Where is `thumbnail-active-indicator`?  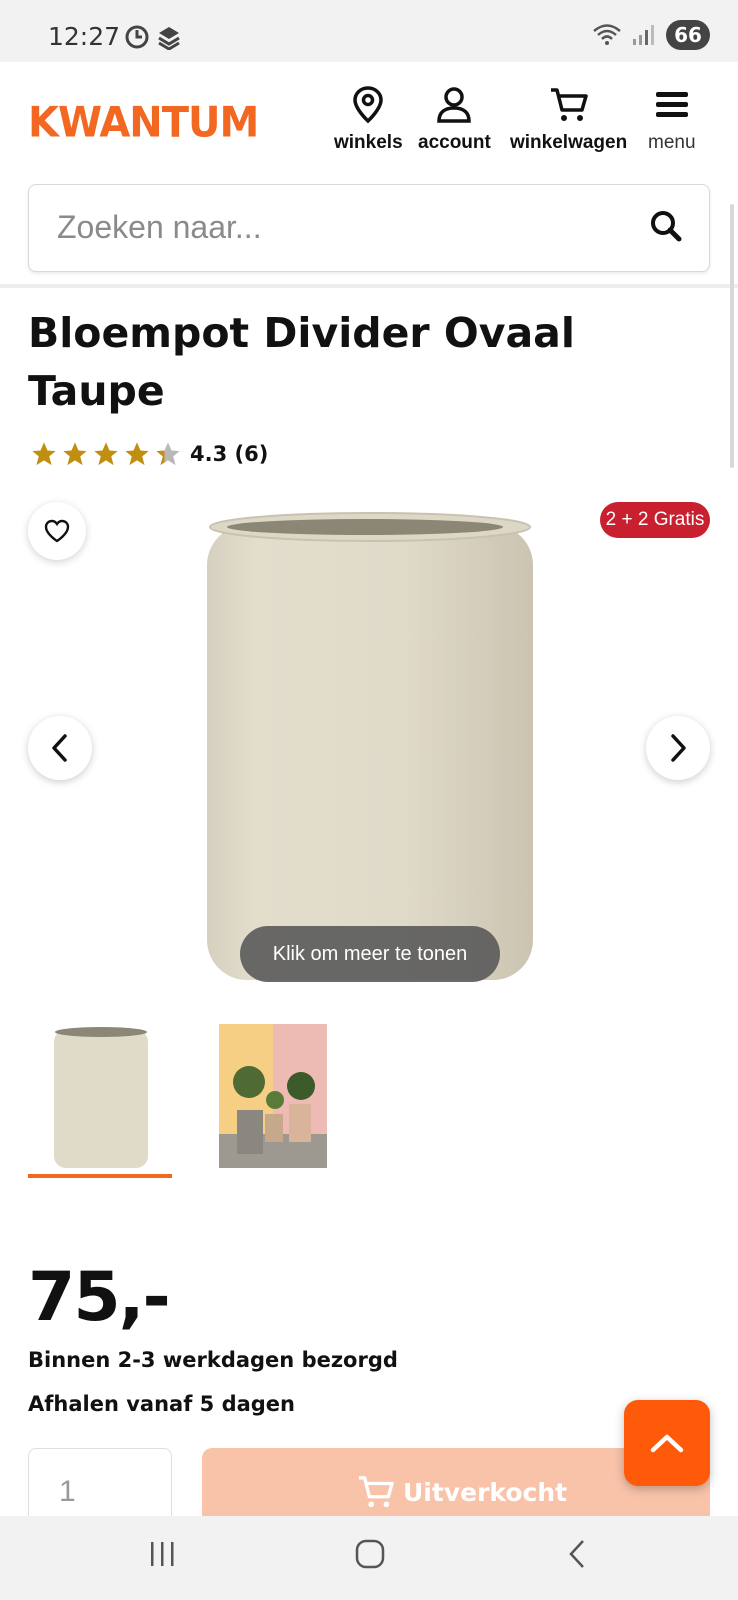
thumbnail-active-indicator is located at coordinates (100, 1176).